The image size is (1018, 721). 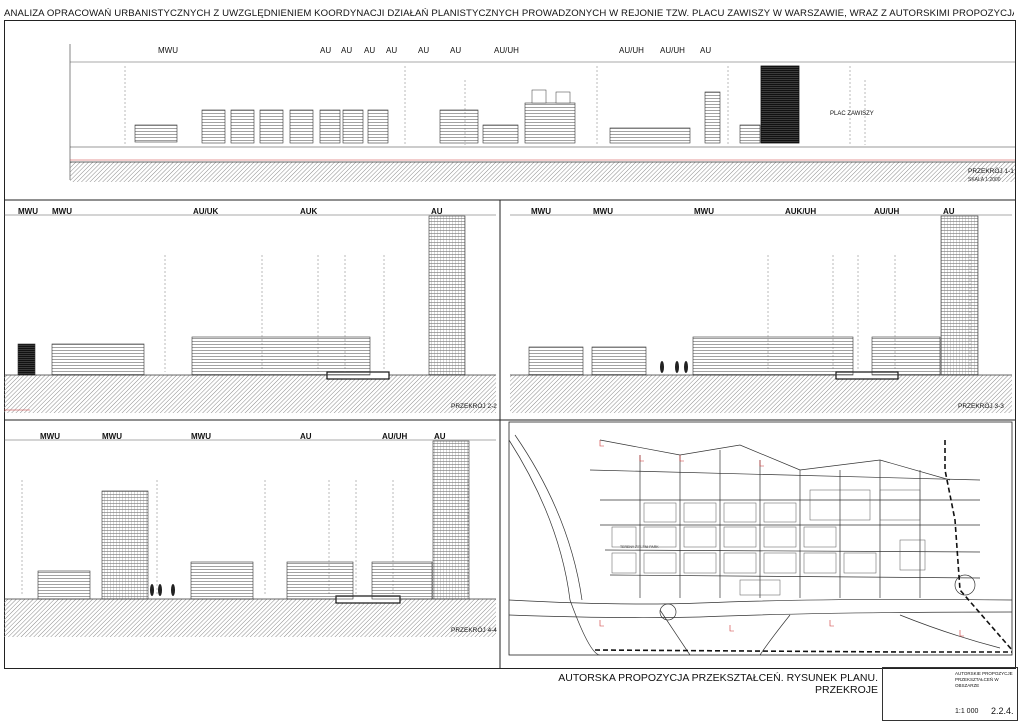 What do you see at coordinates (506, 50) in the screenshot?
I see `section1-label-au: AU/UH` at bounding box center [506, 50].